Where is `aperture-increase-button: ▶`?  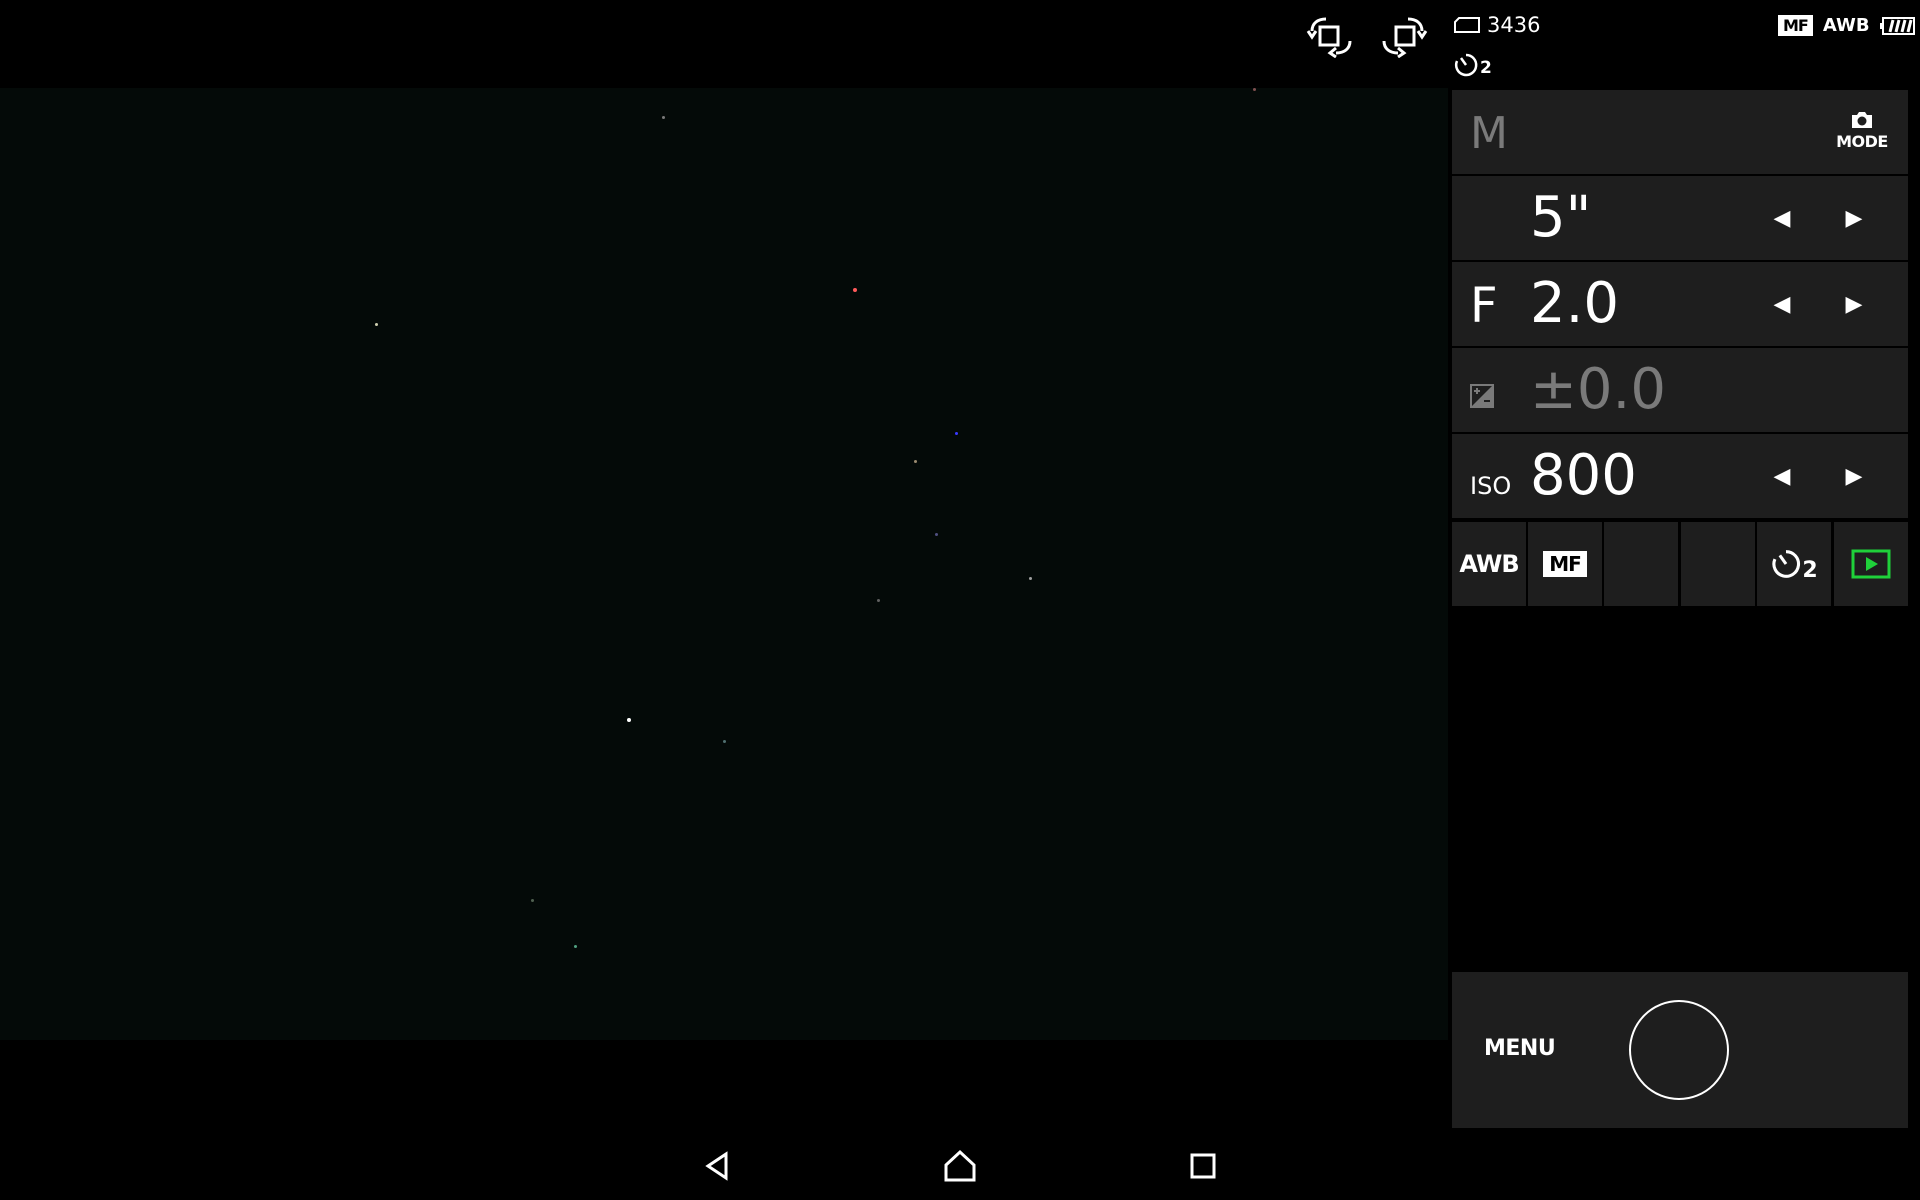 aperture-increase-button: ▶ is located at coordinates (1854, 304).